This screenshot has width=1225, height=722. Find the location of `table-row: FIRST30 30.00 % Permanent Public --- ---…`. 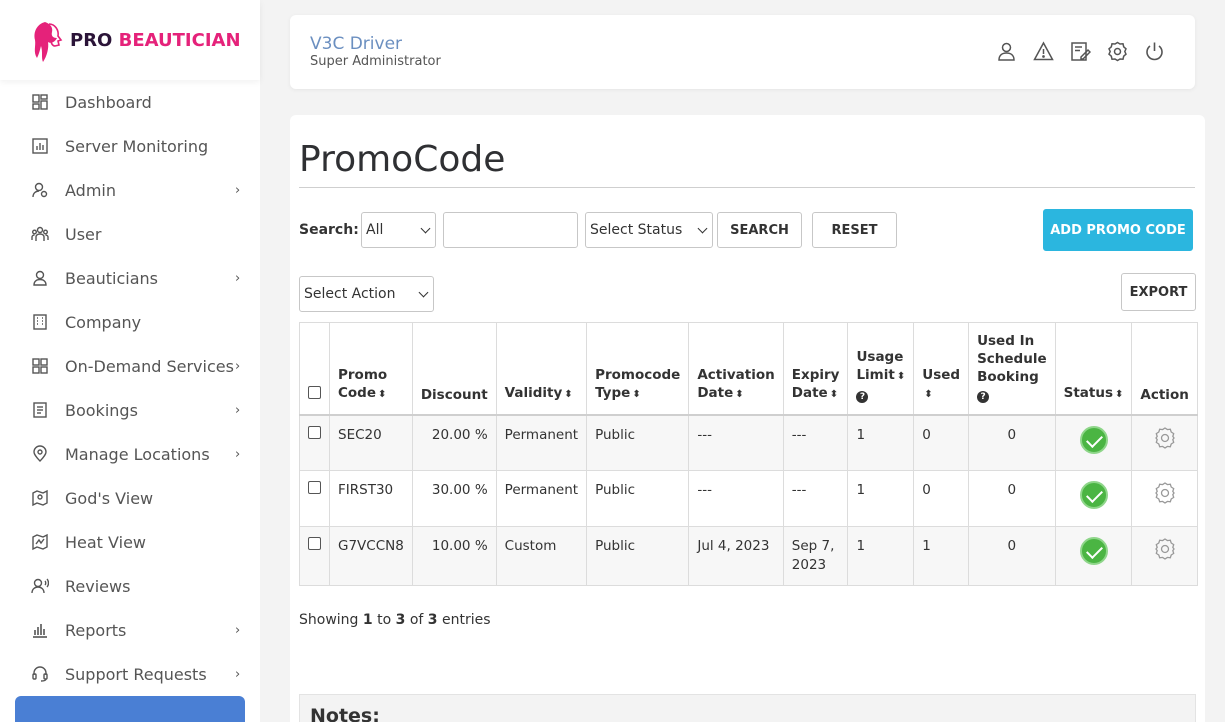

table-row: FIRST30 30.00 % Permanent Public --- ---… is located at coordinates (748, 498).